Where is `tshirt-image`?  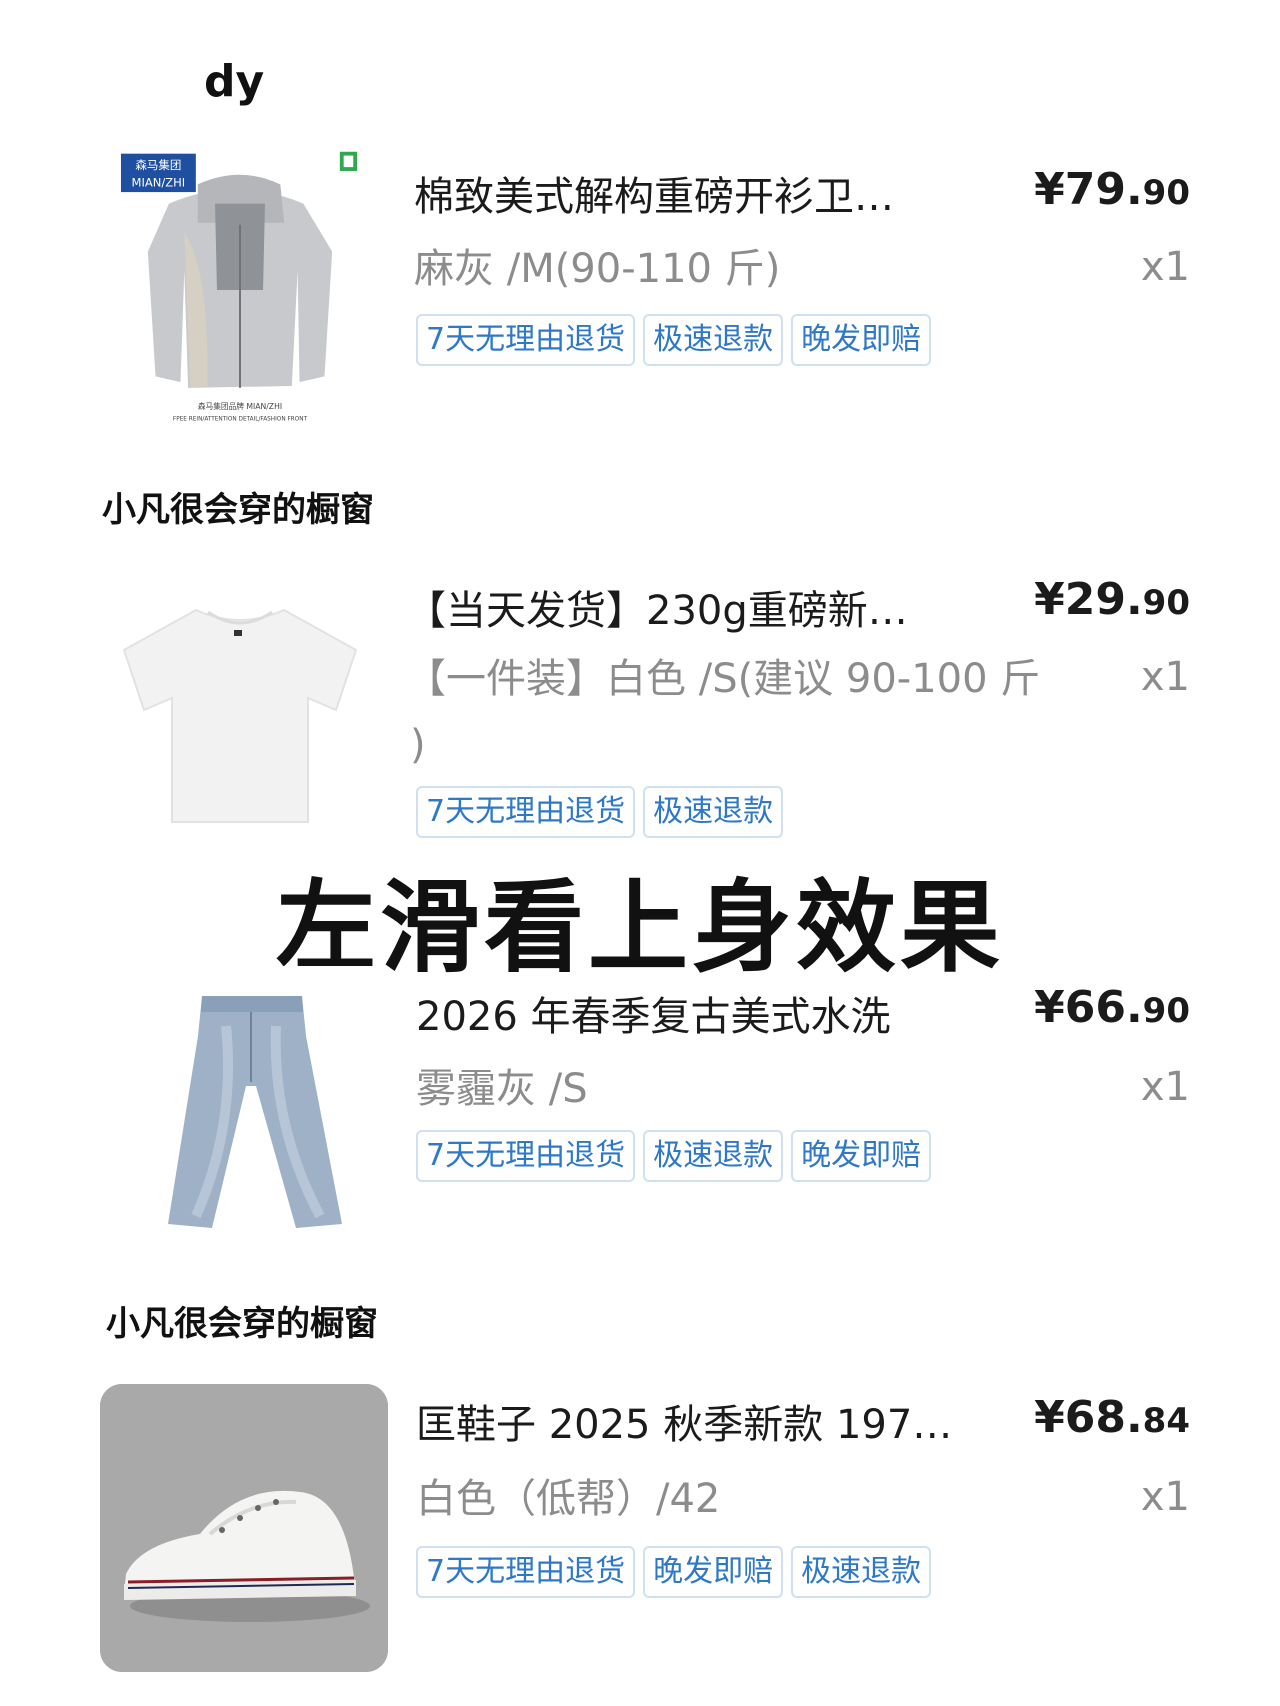
tshirt-image is located at coordinates (240, 704).